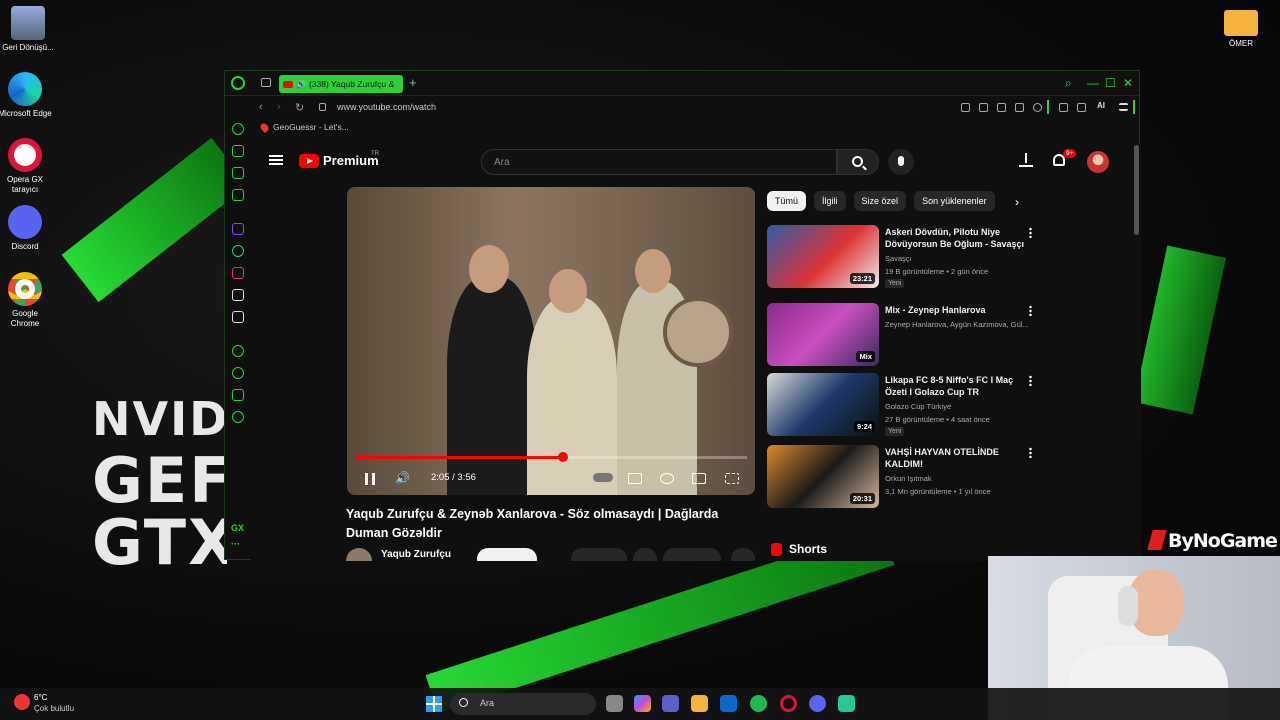 This screenshot has width=1280, height=720. What do you see at coordinates (758, 703) in the screenshot?
I see `spotify-icon` at bounding box center [758, 703].